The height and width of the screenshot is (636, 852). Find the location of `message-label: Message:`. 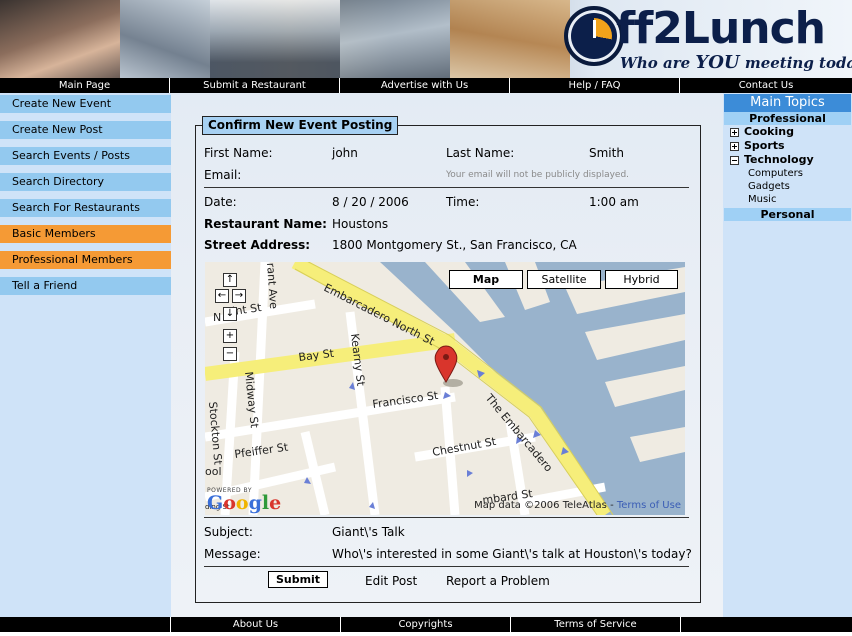

message-label: Message: is located at coordinates (232, 554).